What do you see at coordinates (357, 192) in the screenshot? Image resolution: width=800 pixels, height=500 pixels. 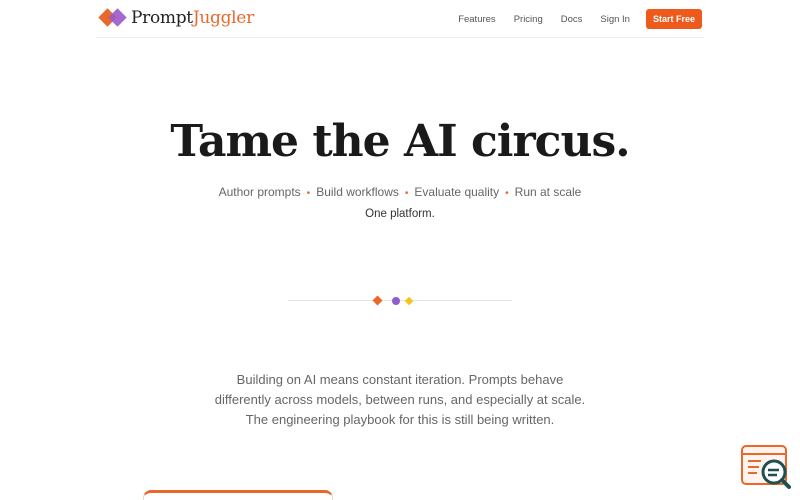 I see `feature-build-workflows: Build workflows` at bounding box center [357, 192].